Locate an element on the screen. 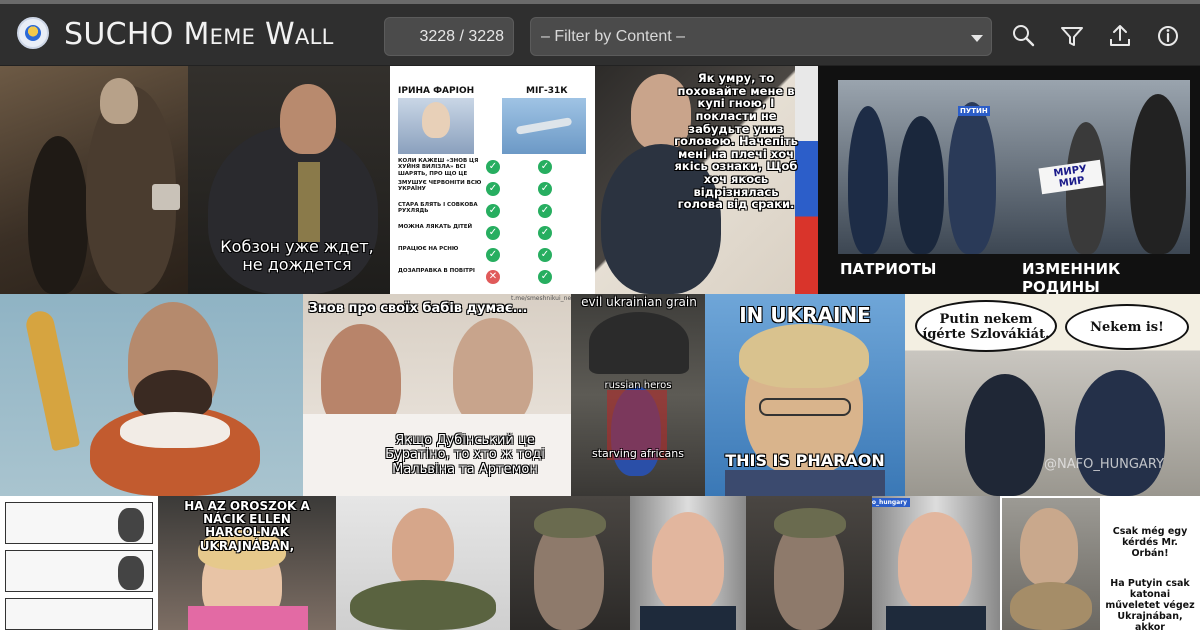  filter-icon is located at coordinates (1072, 36).